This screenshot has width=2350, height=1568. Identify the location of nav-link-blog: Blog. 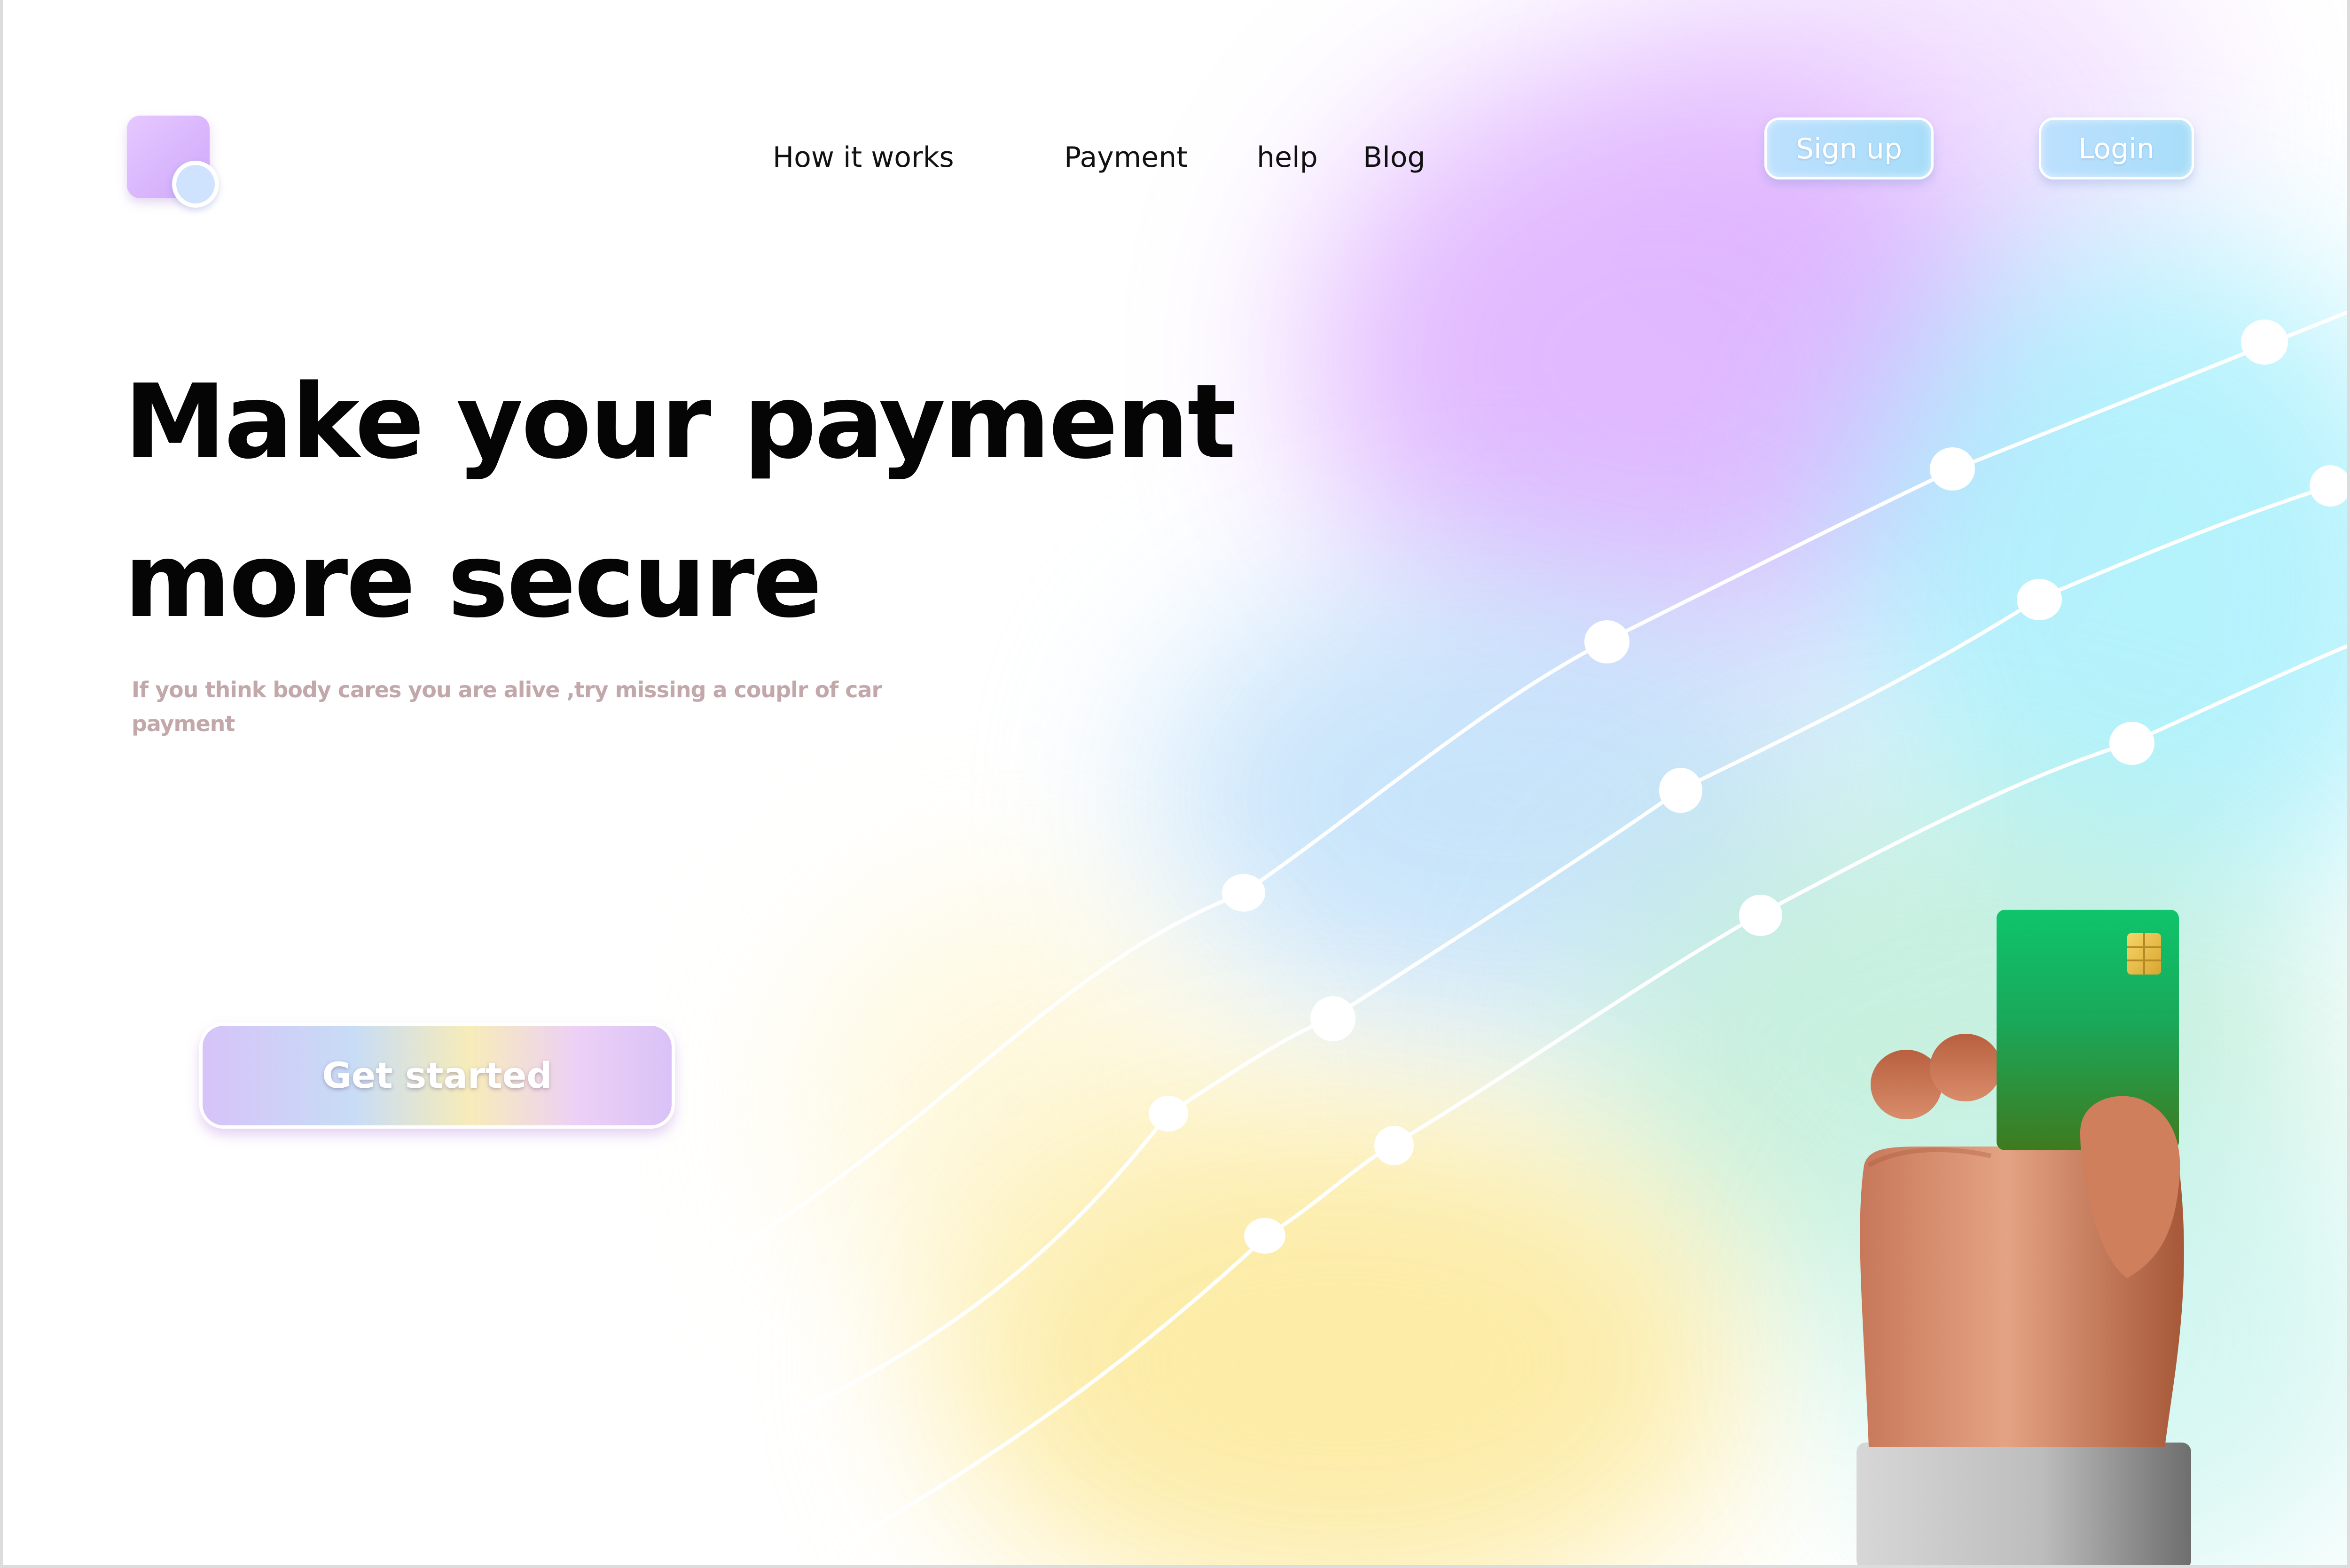
(1394, 157).